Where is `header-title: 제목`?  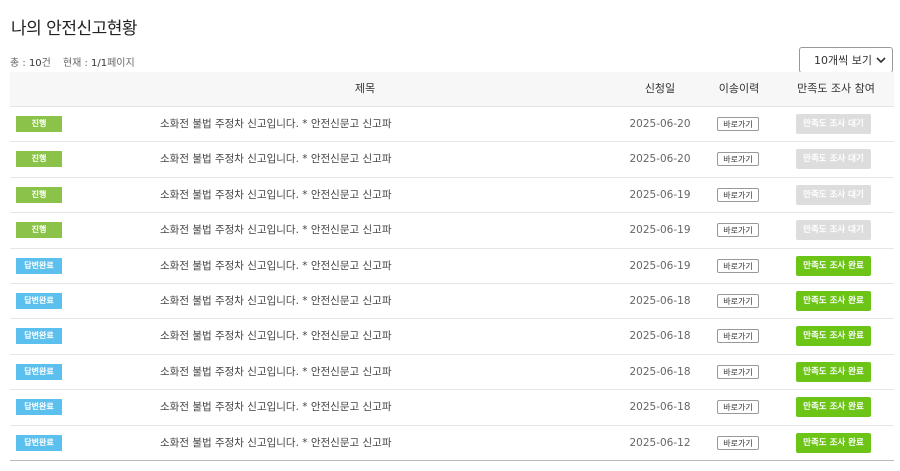
header-title: 제목 is located at coordinates (365, 88).